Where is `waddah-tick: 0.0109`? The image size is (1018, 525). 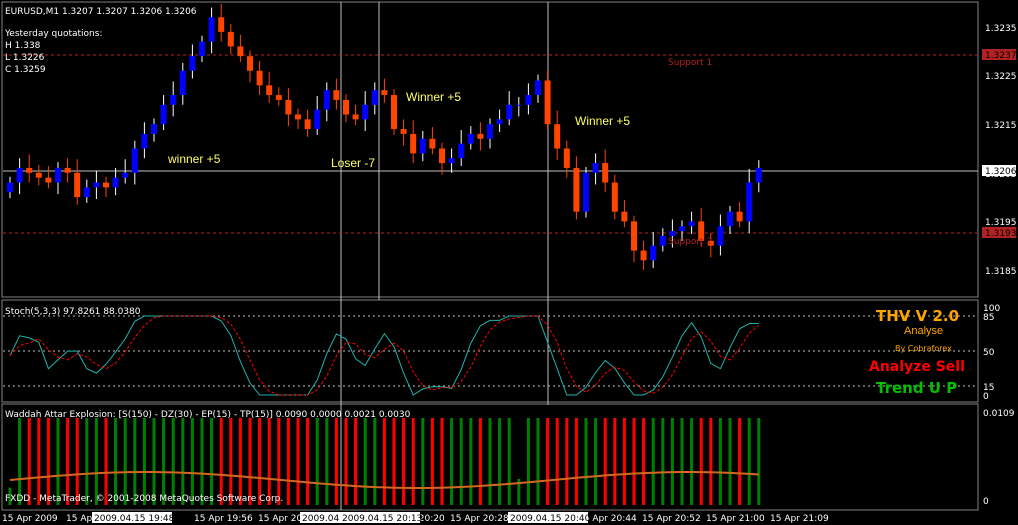 waddah-tick: 0.0109 is located at coordinates (999, 414).